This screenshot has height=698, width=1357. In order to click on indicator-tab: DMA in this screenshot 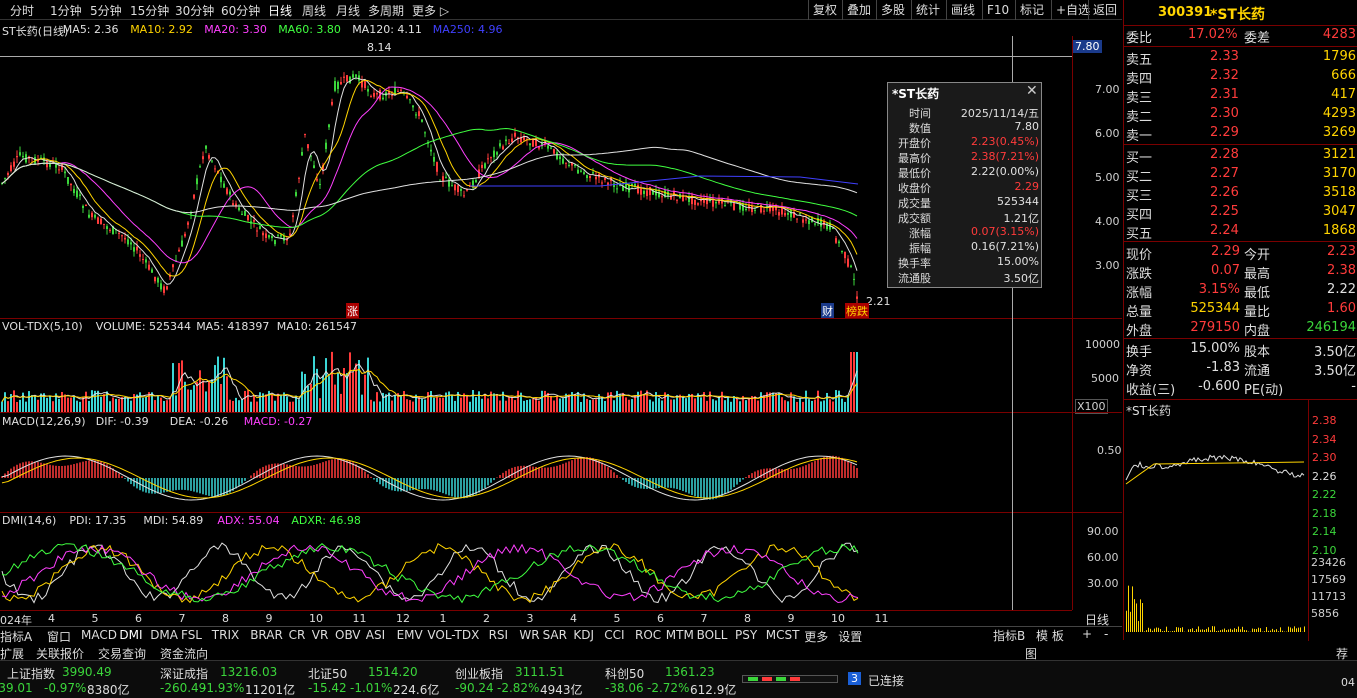, I will do `click(164, 635)`.